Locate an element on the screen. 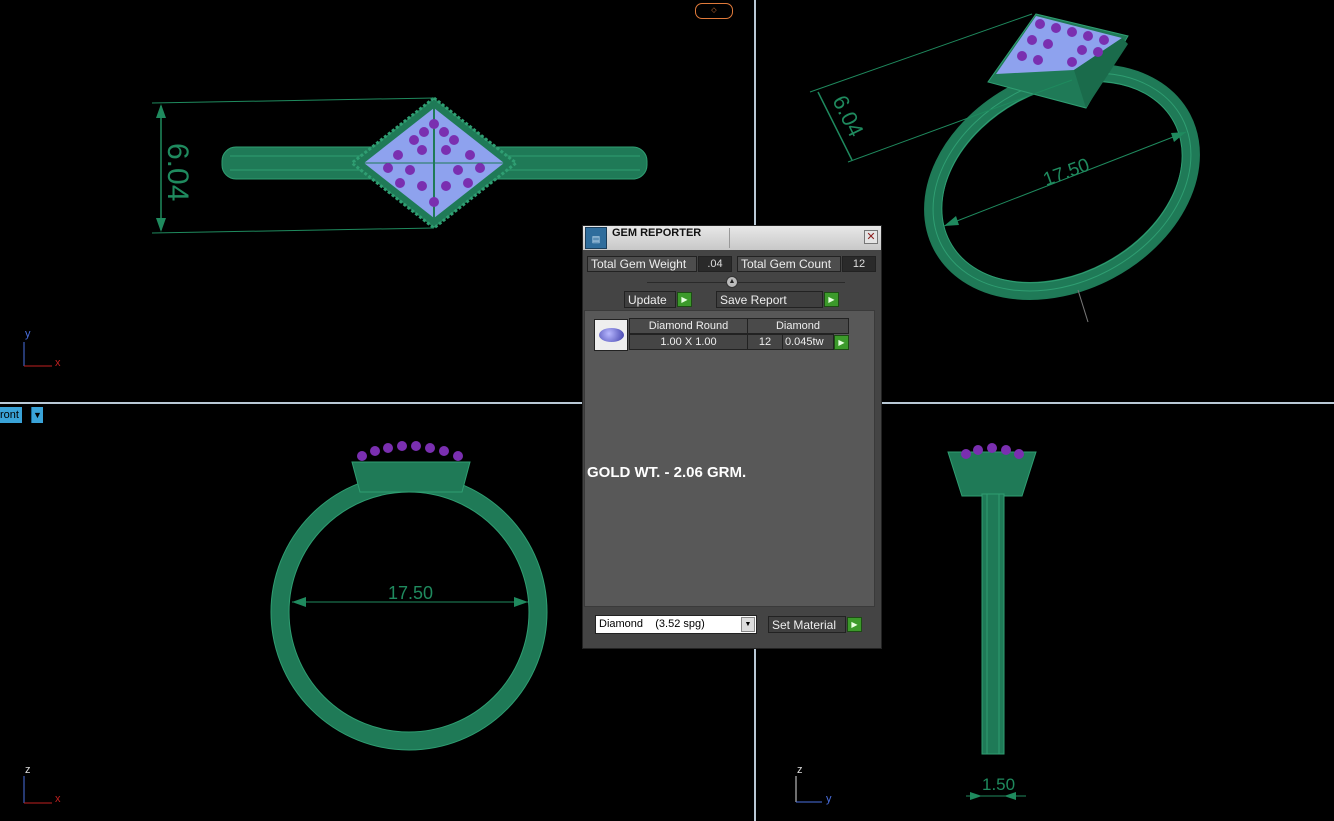  gem-material-cell: Diamond is located at coordinates (798, 326).